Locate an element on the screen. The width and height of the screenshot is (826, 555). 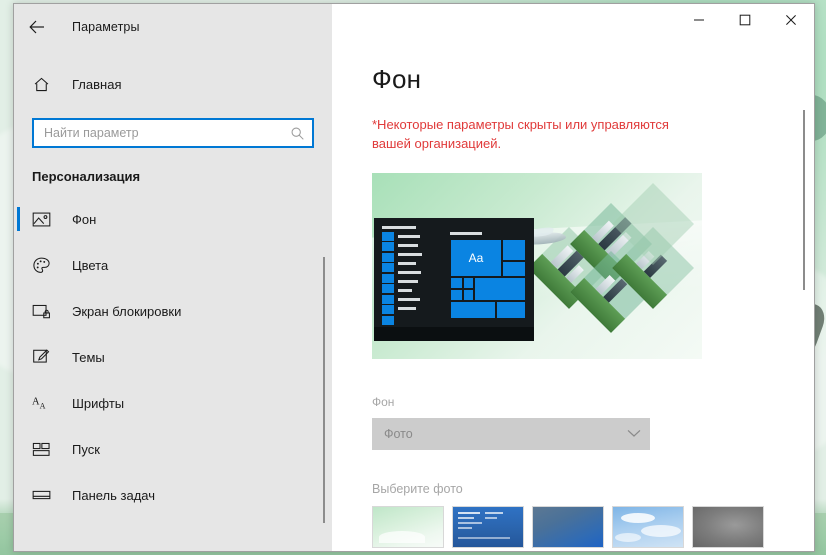
back-button is located at coordinates (37, 27).